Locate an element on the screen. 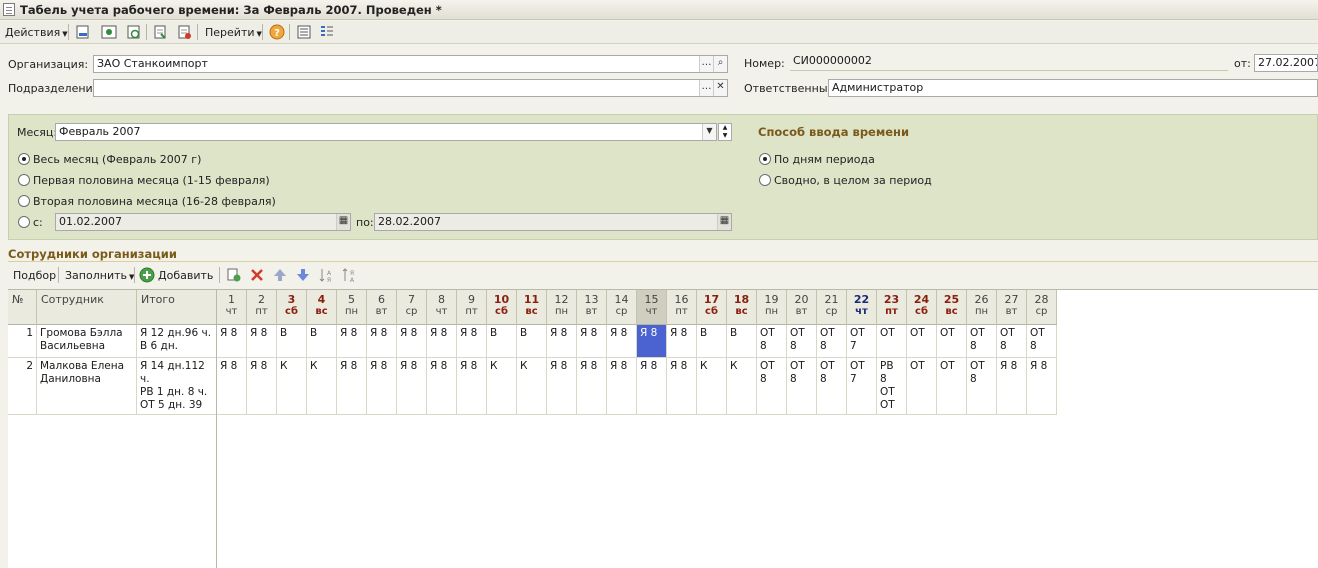  radio-whole-month is located at coordinates (24, 159).